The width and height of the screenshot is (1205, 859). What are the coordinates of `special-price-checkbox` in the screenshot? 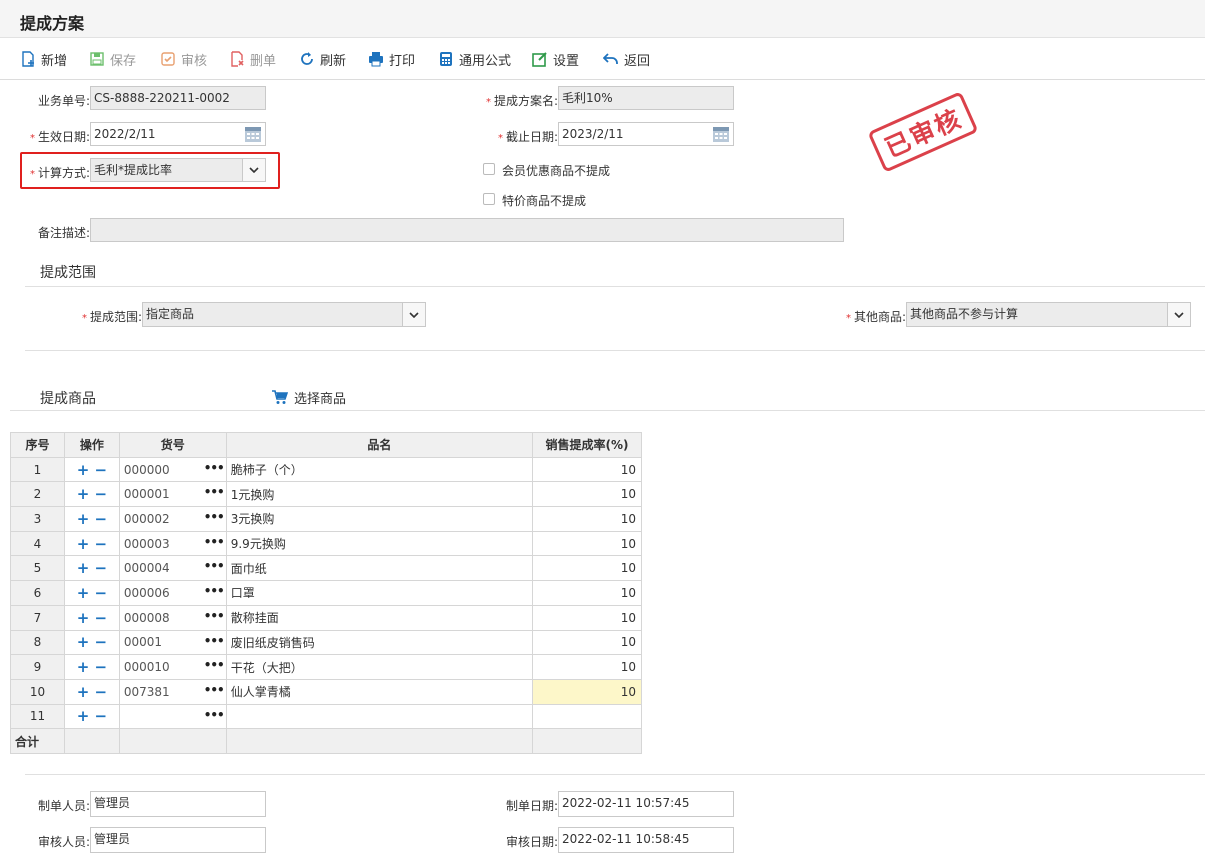 It's located at (489, 199).